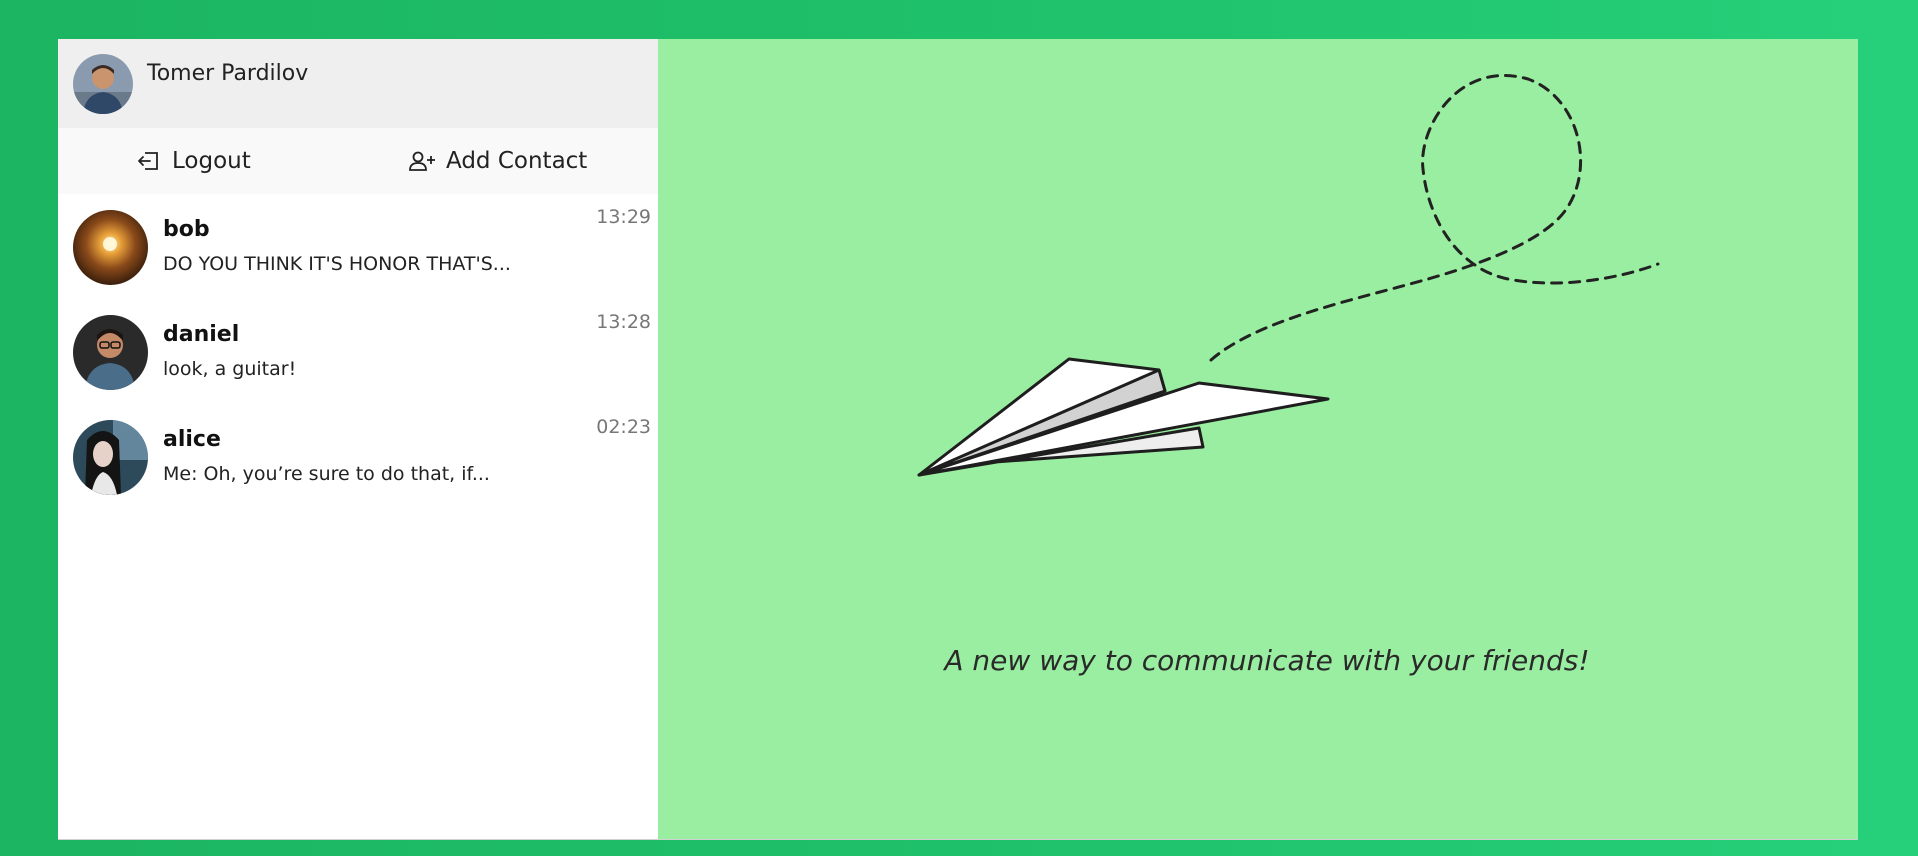  Describe the element at coordinates (186, 229) in the screenshot. I see `contact-name: bob` at that location.